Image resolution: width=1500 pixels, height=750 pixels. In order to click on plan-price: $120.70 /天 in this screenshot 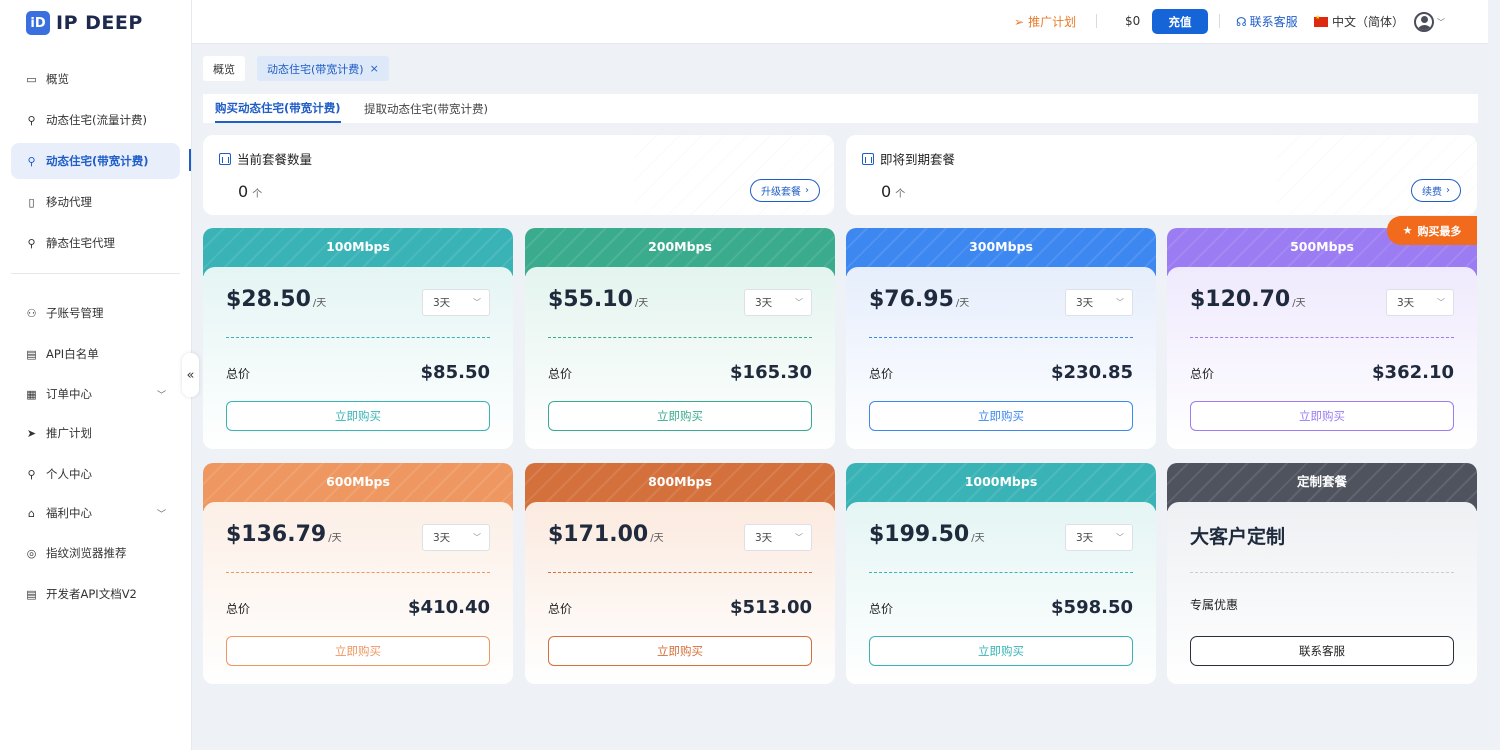, I will do `click(1248, 299)`.